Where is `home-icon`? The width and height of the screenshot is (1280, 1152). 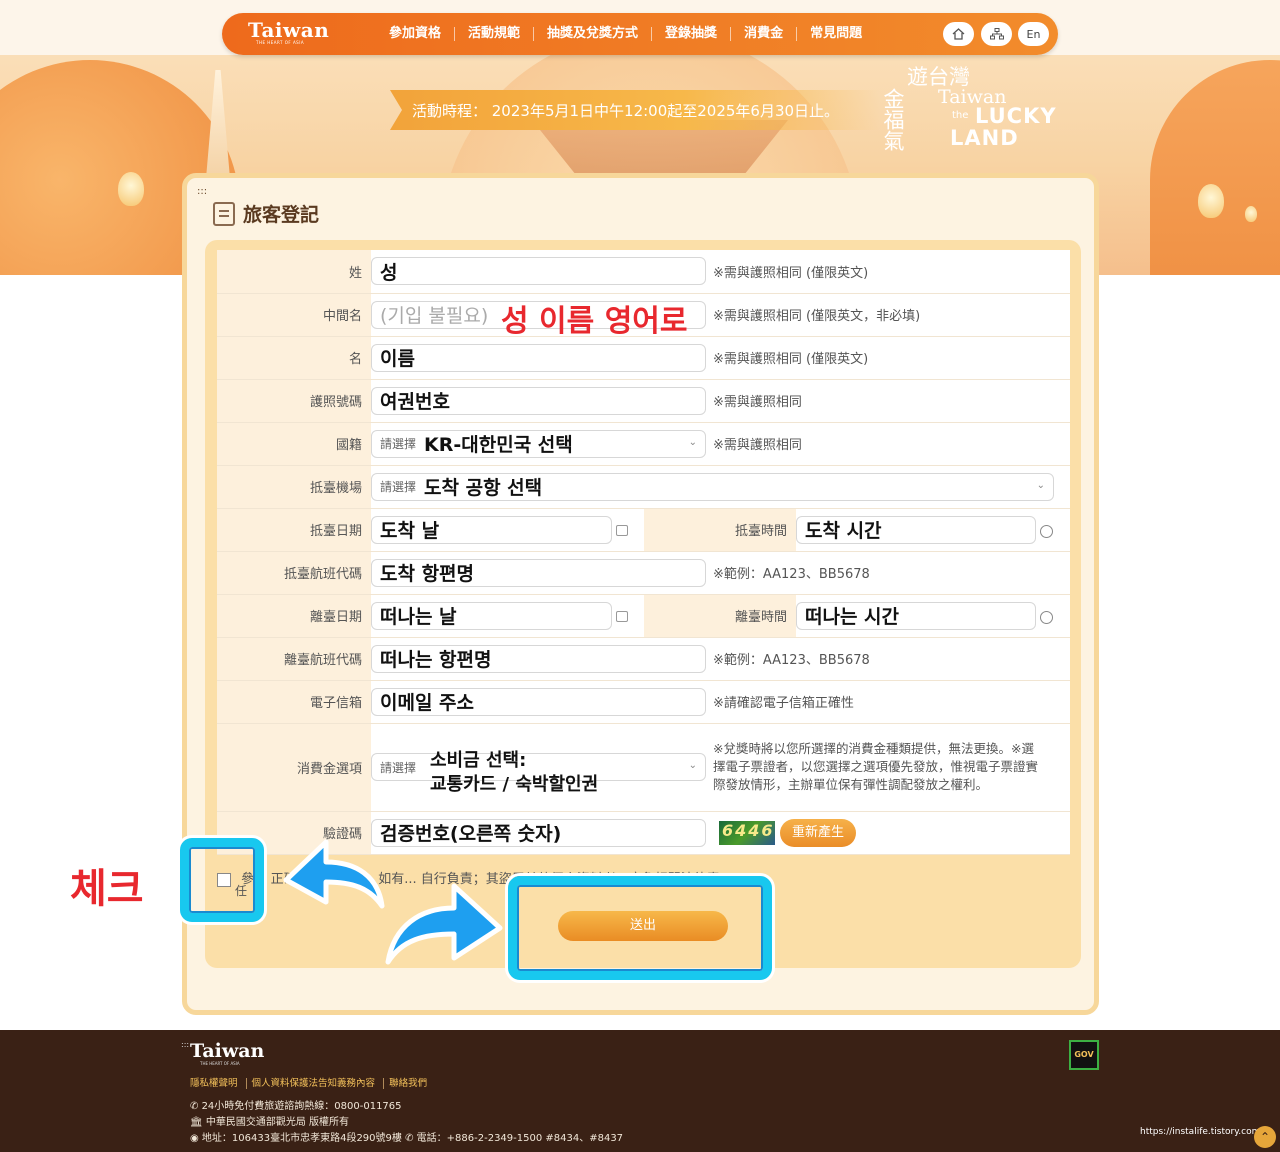 home-icon is located at coordinates (958, 34).